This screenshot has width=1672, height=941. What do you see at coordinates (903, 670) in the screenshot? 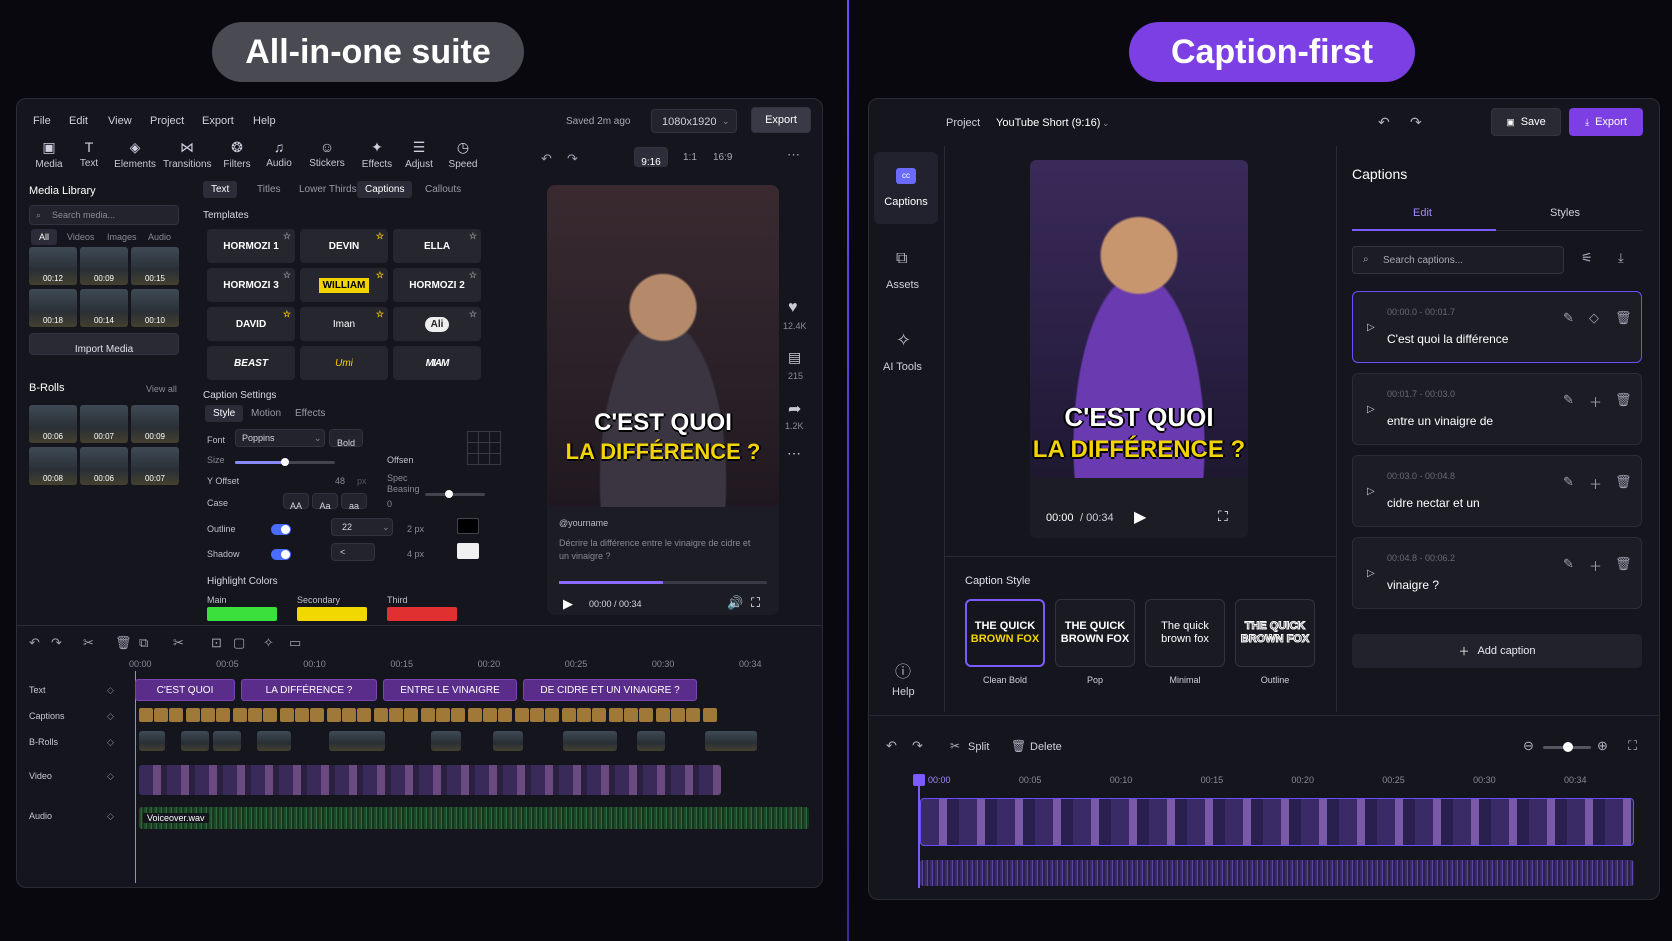
I see `help-icon: ⓘ` at bounding box center [903, 670].